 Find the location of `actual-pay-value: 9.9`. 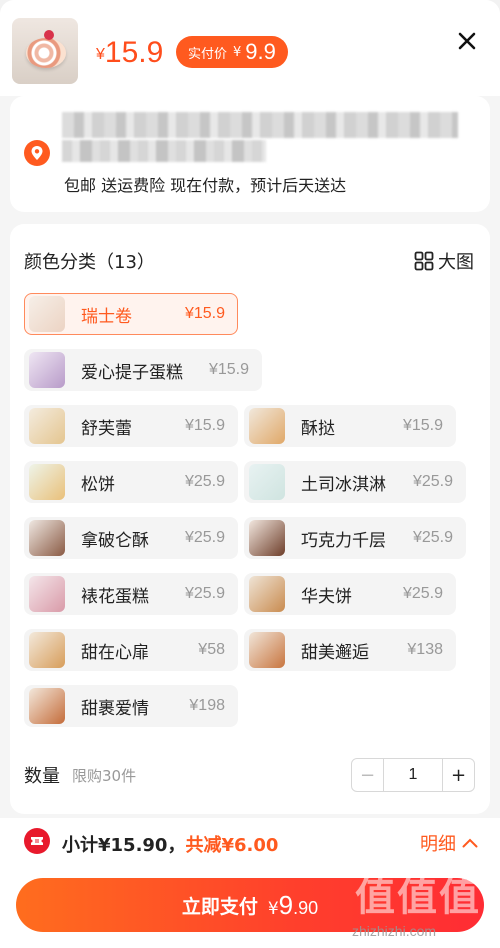

actual-pay-value: 9.9 is located at coordinates (260, 51).